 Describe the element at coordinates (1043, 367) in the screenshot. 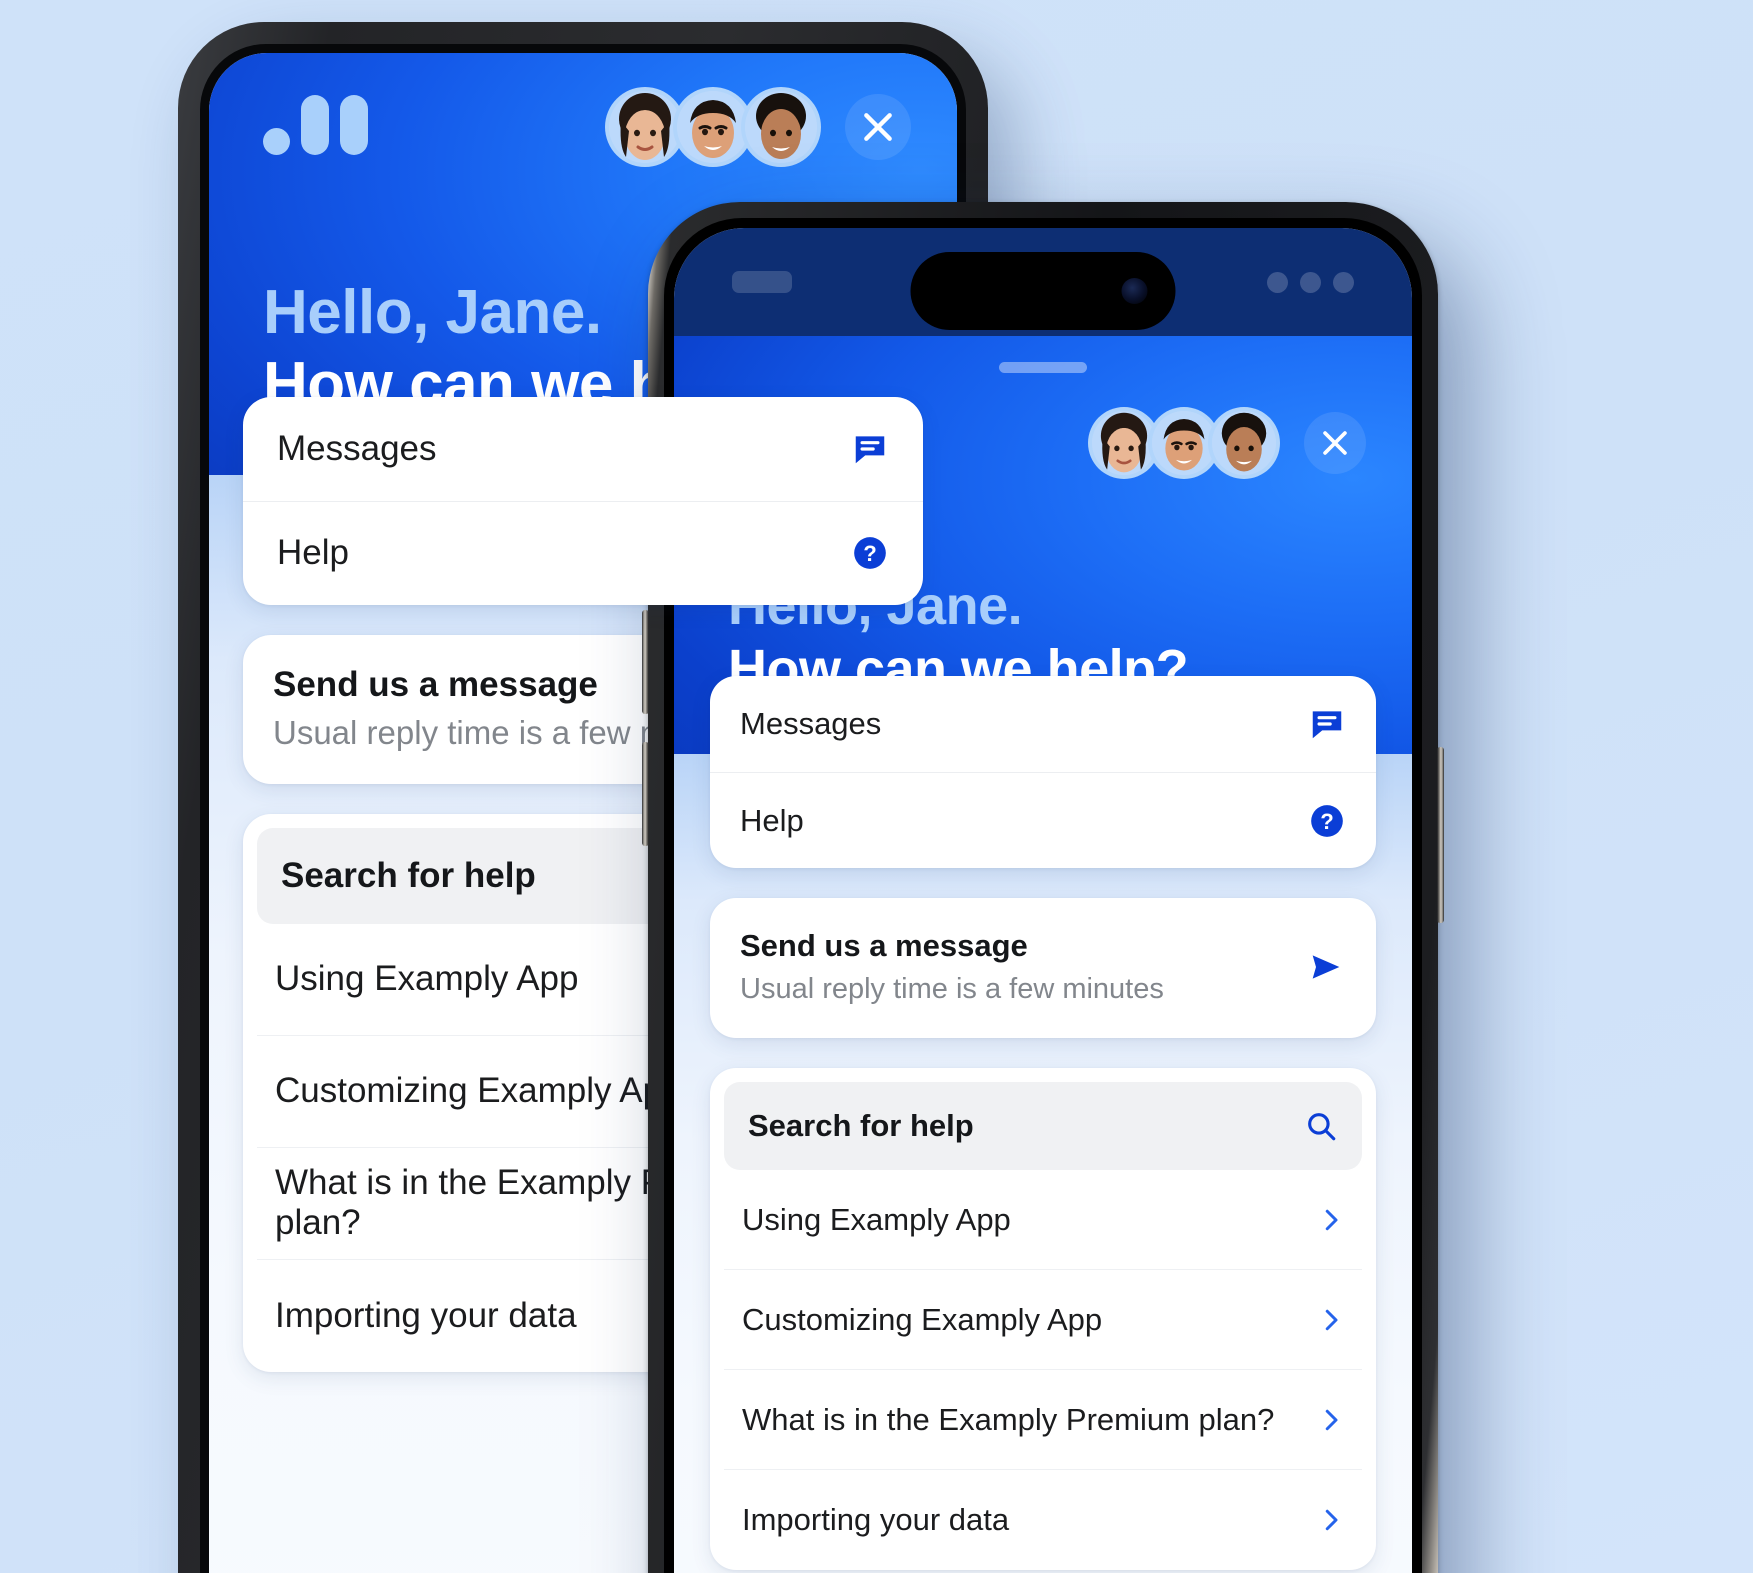

I see `drag-handle` at that location.